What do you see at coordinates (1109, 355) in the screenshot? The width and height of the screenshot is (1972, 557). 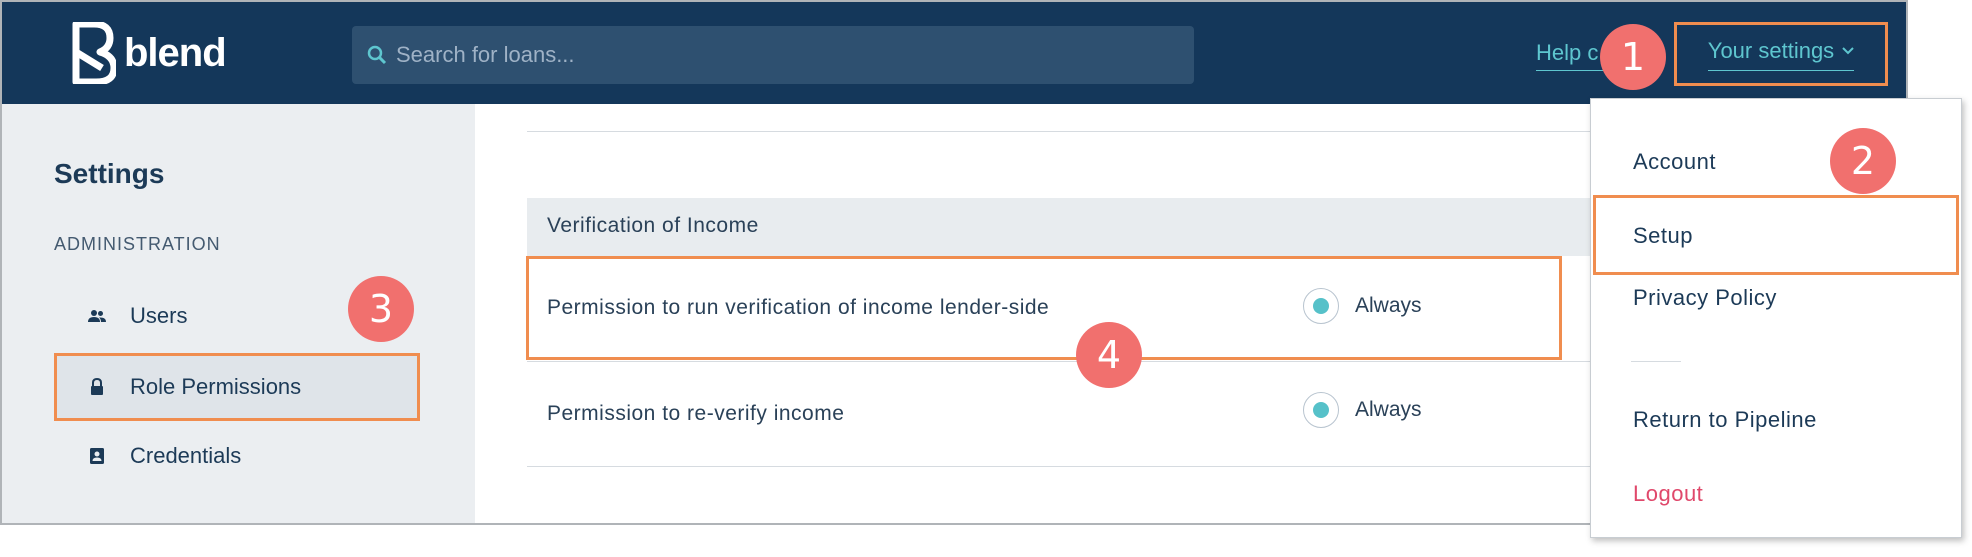 I see `step-badge-4: 4` at bounding box center [1109, 355].